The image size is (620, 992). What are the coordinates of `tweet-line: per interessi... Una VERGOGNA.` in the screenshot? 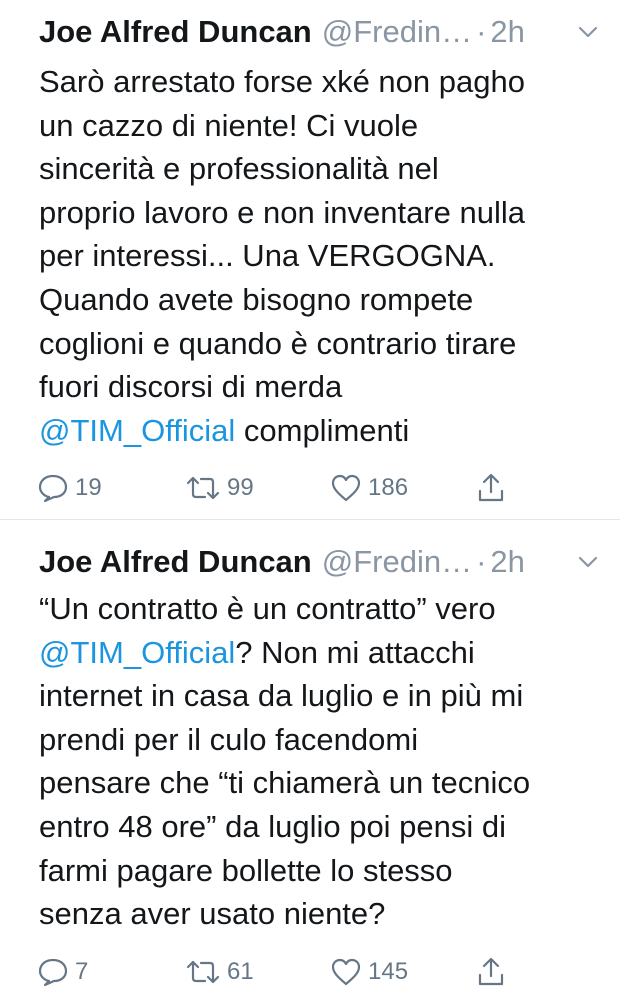 It's located at (267, 256).